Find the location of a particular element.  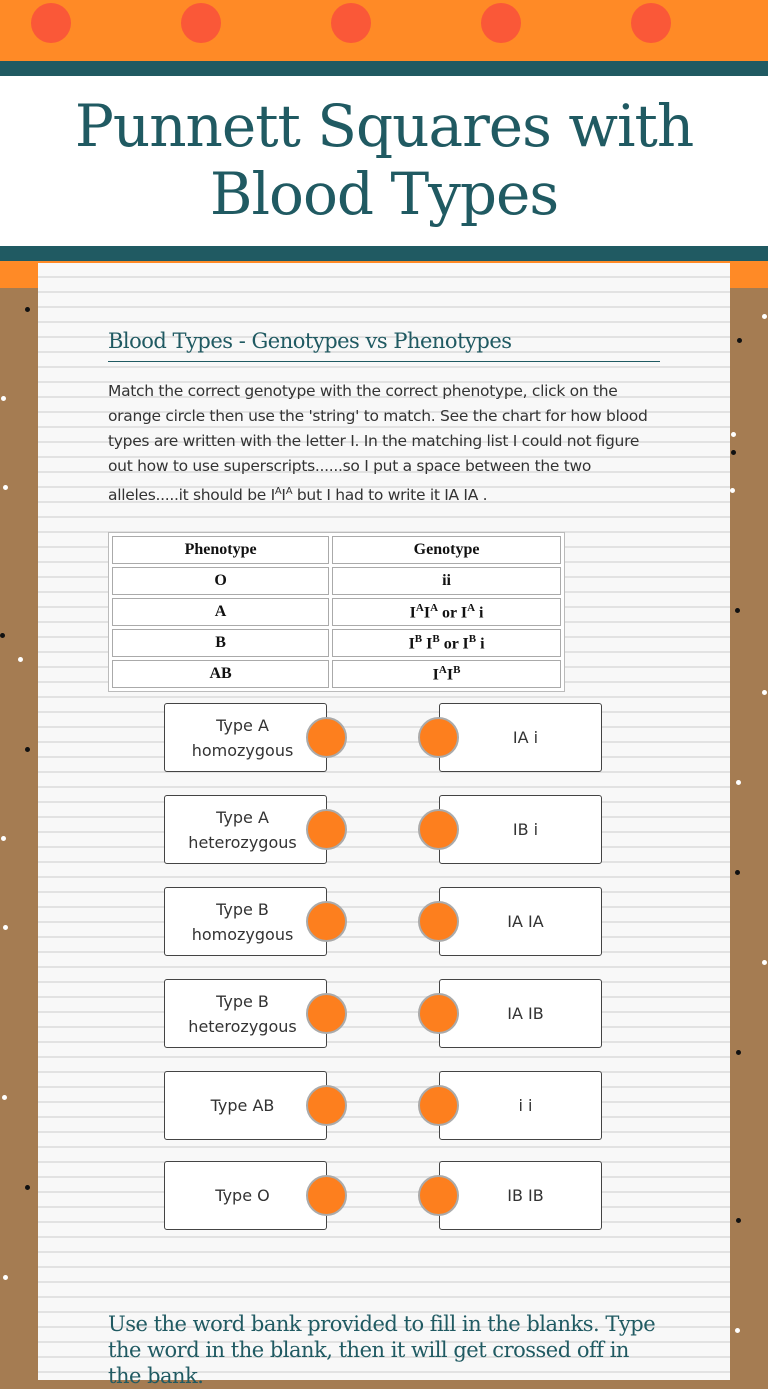

phenotype-label: Type AB is located at coordinates (243, 1105).